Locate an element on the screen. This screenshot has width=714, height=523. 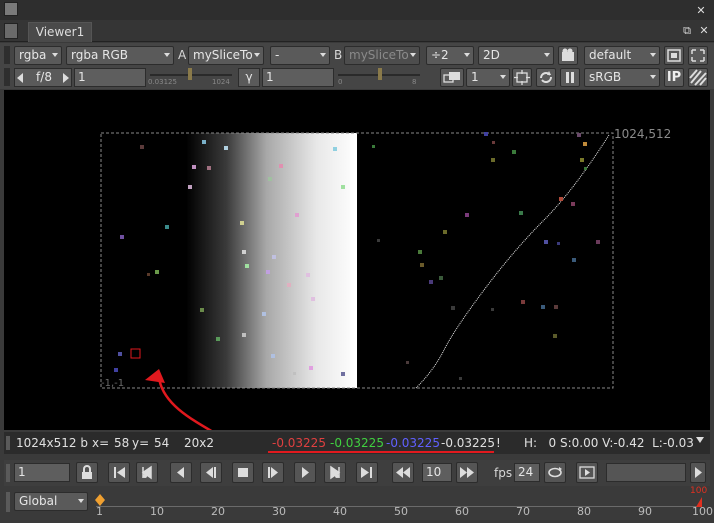
downscale-value: ÷2 is located at coordinates (440, 55).